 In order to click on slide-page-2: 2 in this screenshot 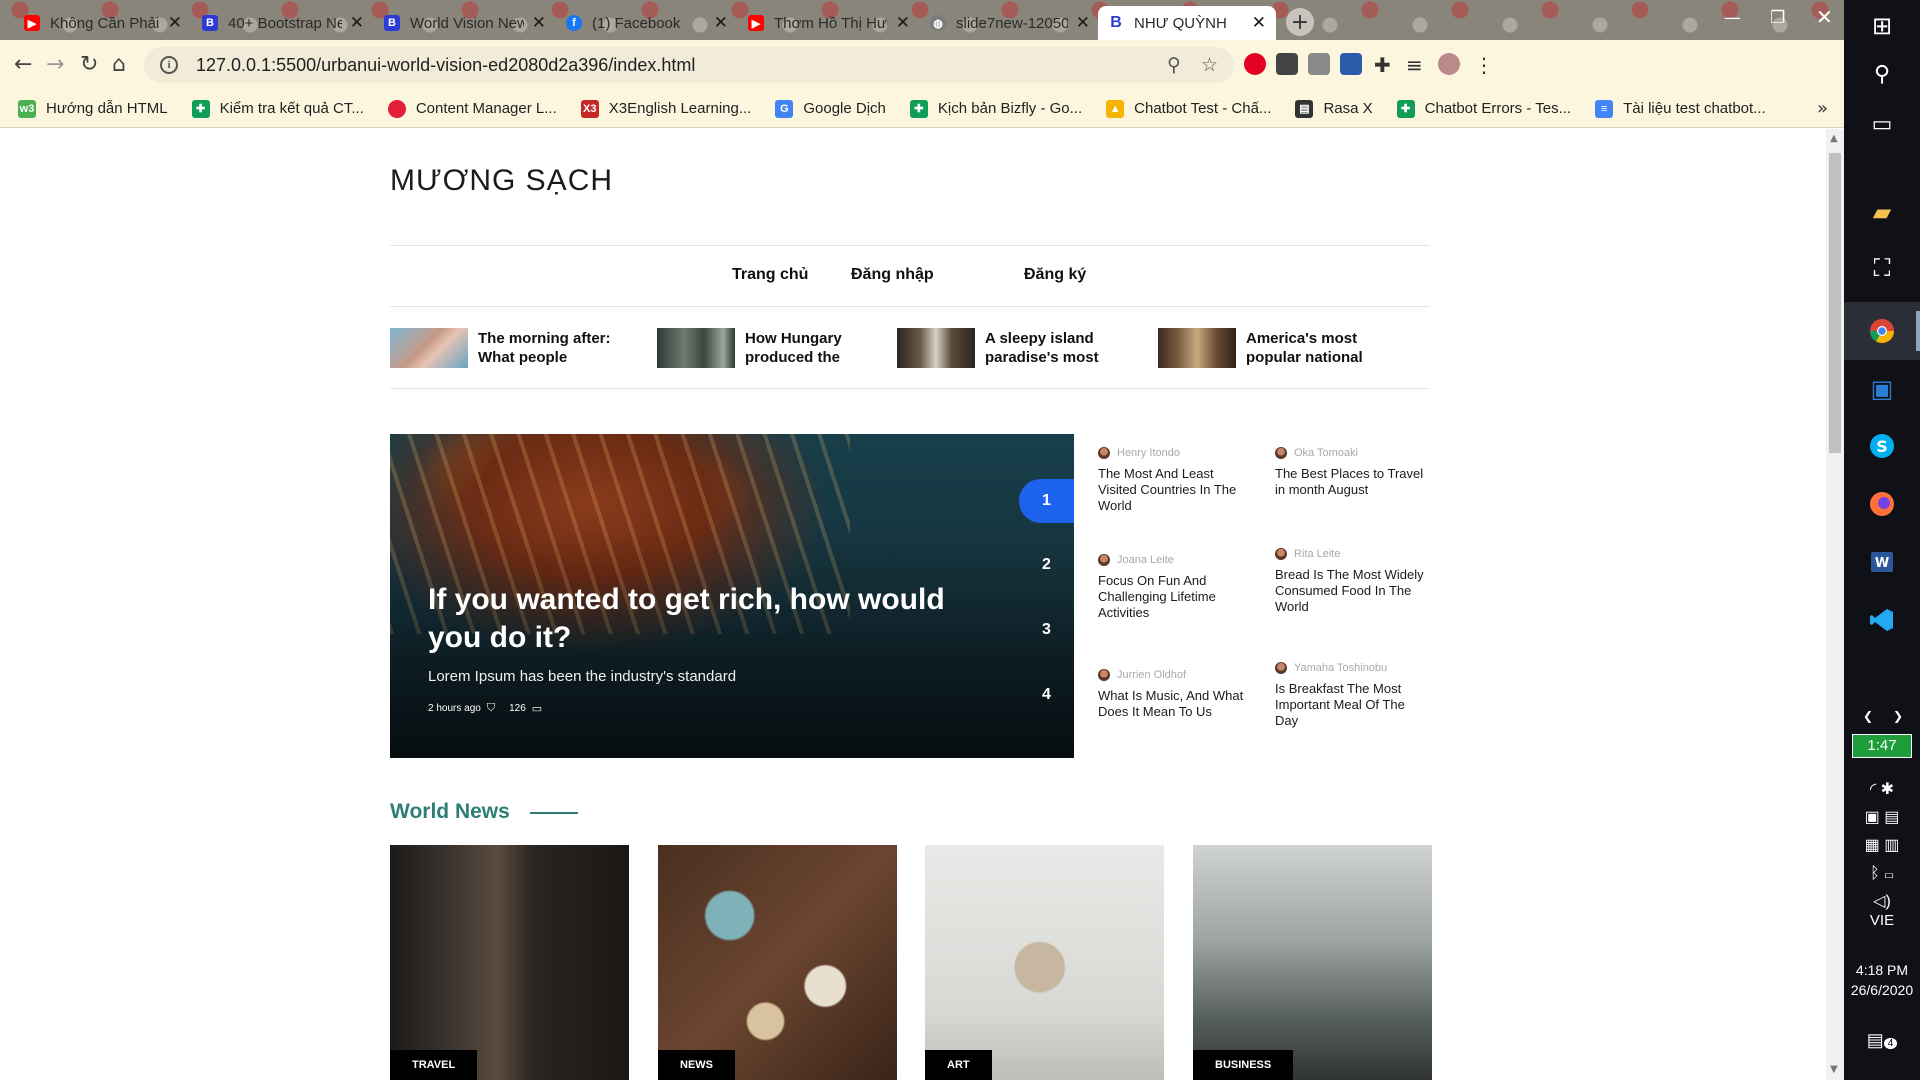, I will do `click(1046, 565)`.